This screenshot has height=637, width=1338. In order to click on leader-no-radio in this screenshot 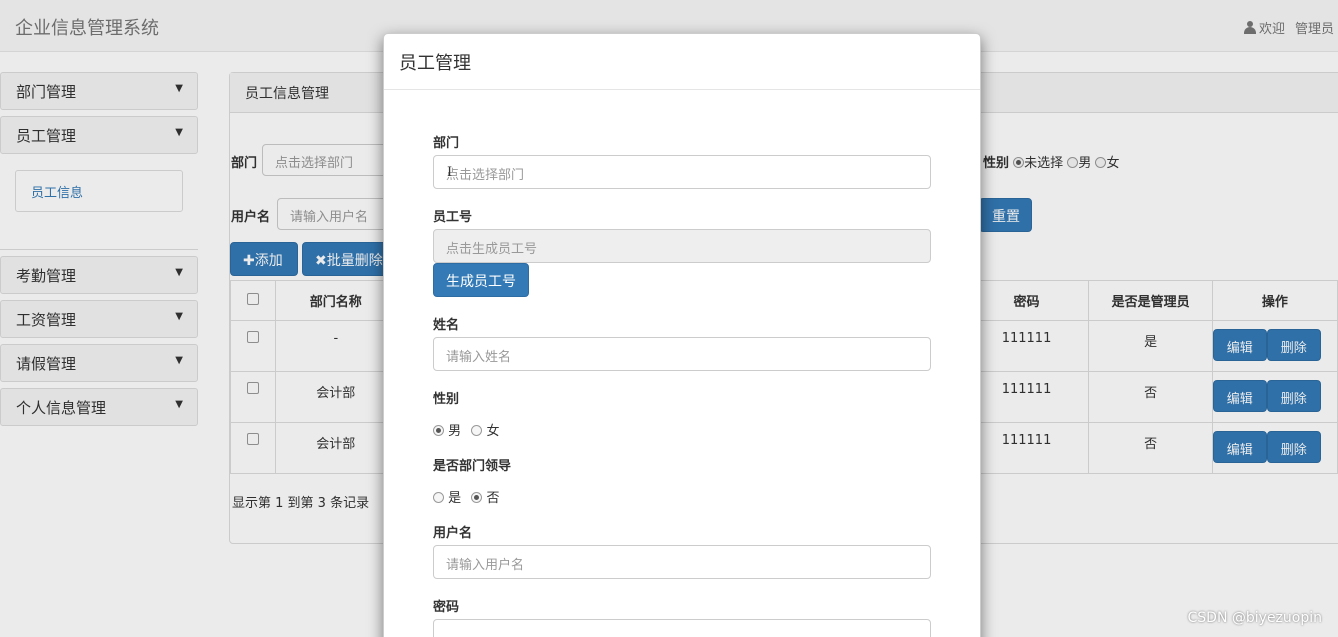, I will do `click(477, 497)`.